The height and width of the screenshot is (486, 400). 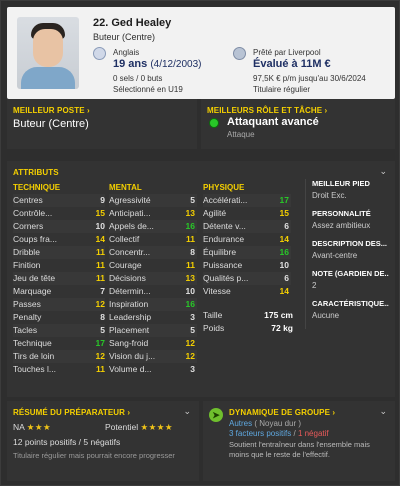 I want to click on attribute-row: Technique 17, so click(x=59, y=343).